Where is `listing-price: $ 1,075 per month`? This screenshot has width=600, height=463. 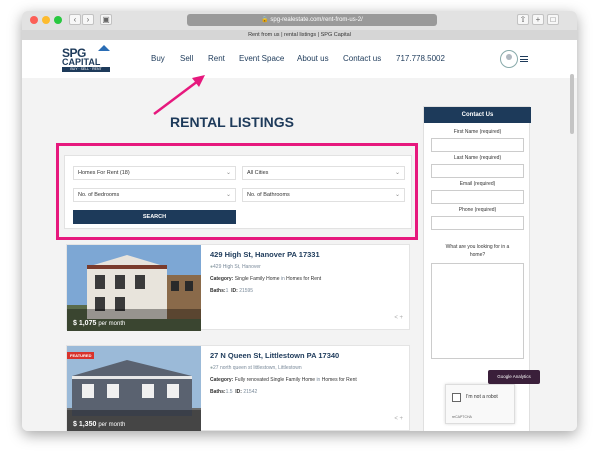 listing-price: $ 1,075 per month is located at coordinates (99, 323).